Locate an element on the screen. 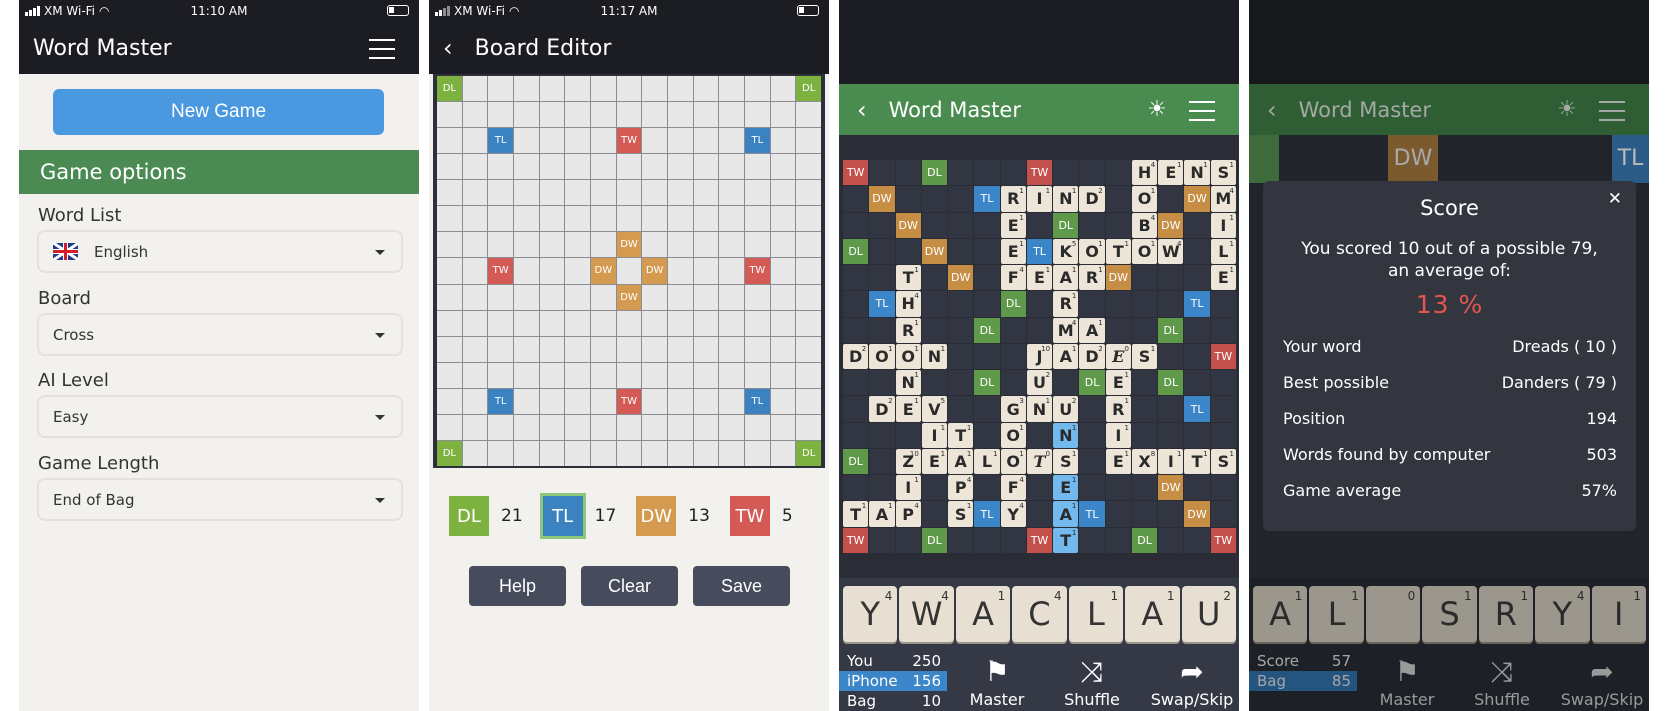  back-icon: ‹ is located at coordinates (1272, 110).